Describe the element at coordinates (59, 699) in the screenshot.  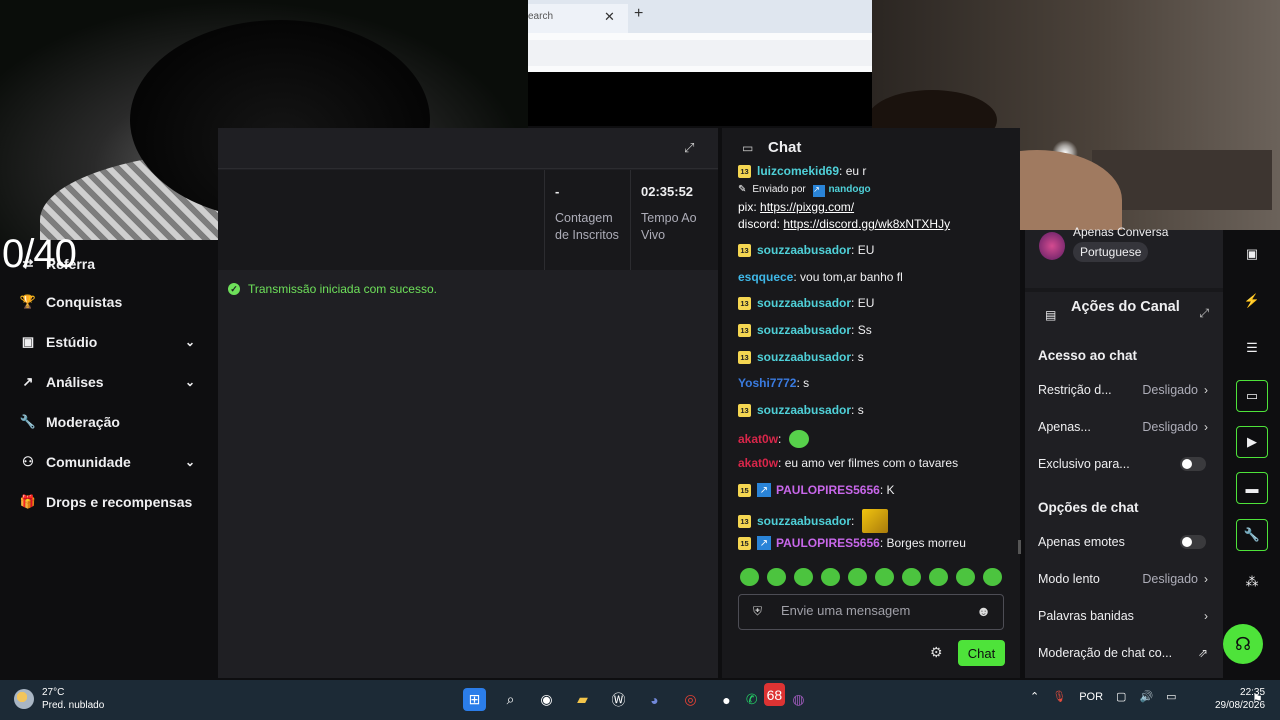
I see `weather-widget: 27°C Pred. nublado` at that location.